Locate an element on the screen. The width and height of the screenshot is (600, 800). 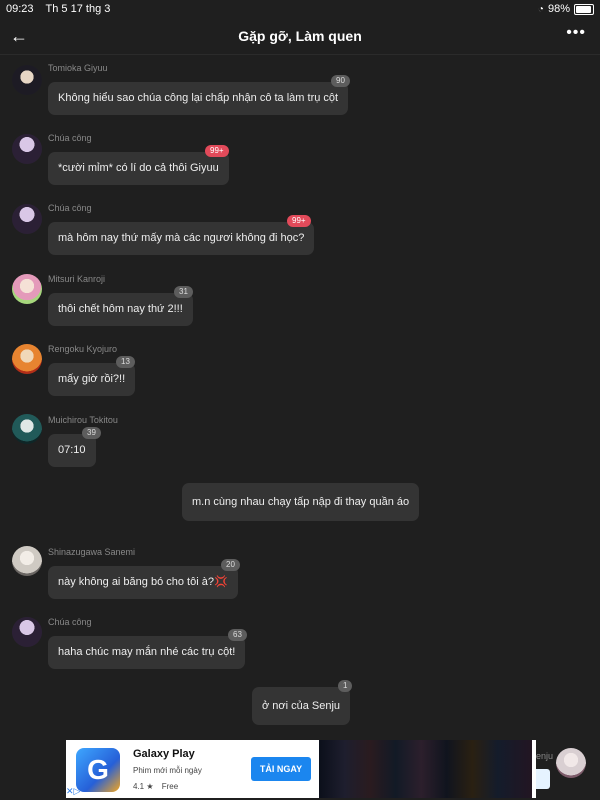
ad-rating-value: 4.1 ★ is located at coordinates (143, 786).